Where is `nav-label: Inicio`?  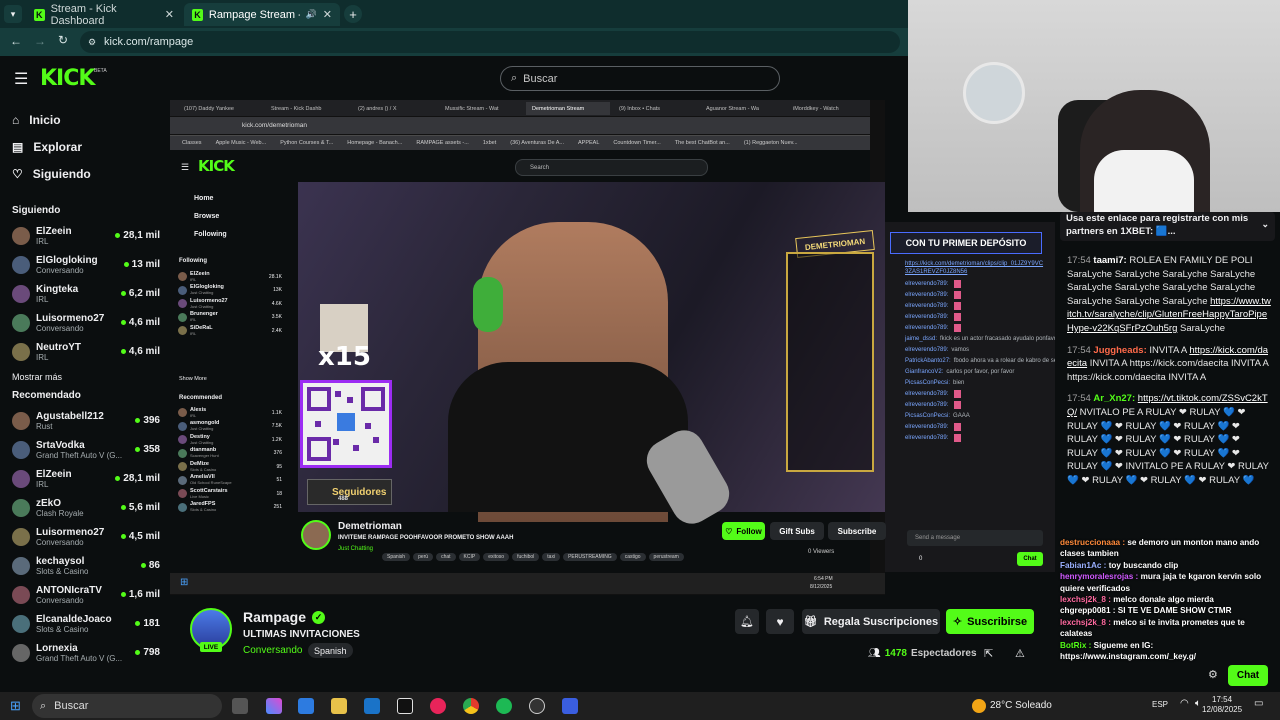
nav-label: Inicio is located at coordinates (45, 119).